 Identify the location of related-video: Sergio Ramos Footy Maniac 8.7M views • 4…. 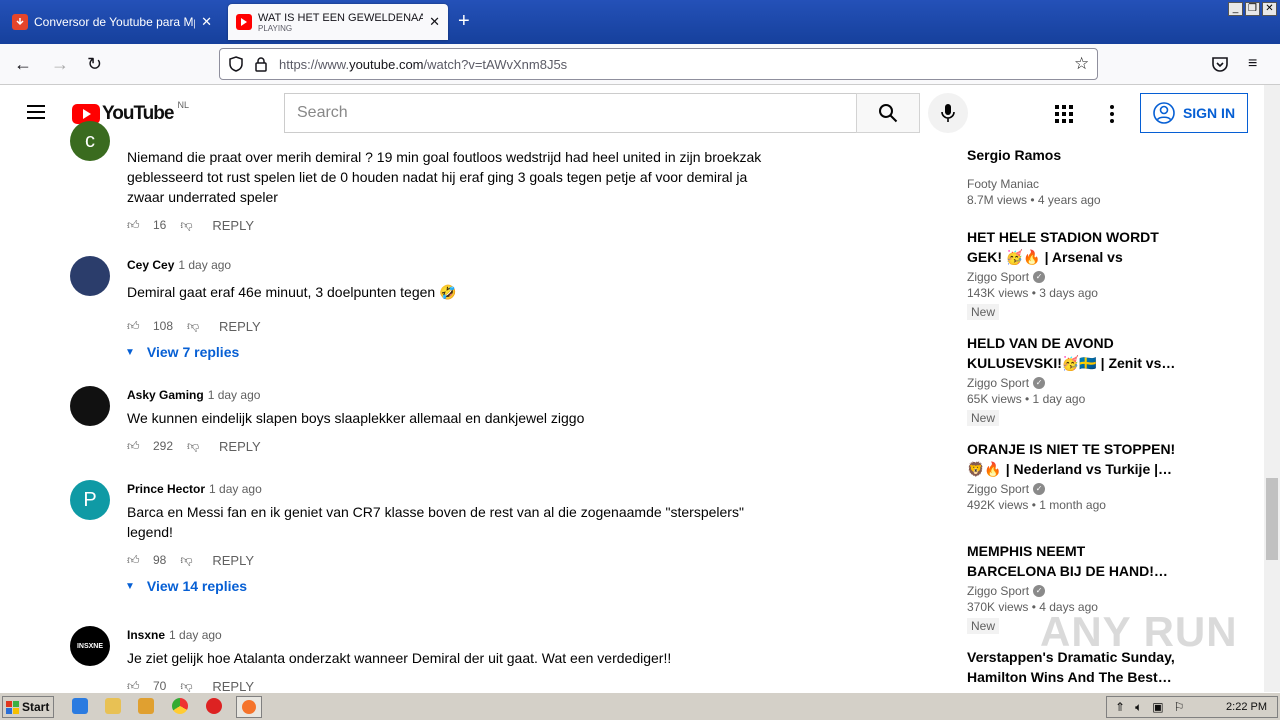
(1072, 176).